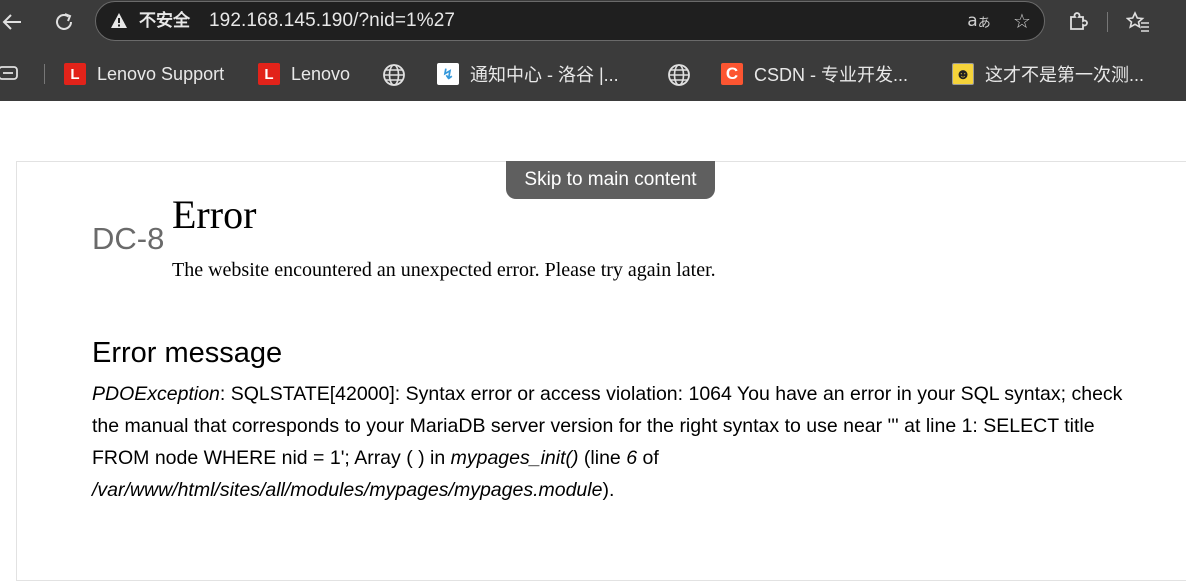 This screenshot has height=581, width=1186. Describe the element at coordinates (963, 74) in the screenshot. I see `smiley-icon: ☻` at that location.